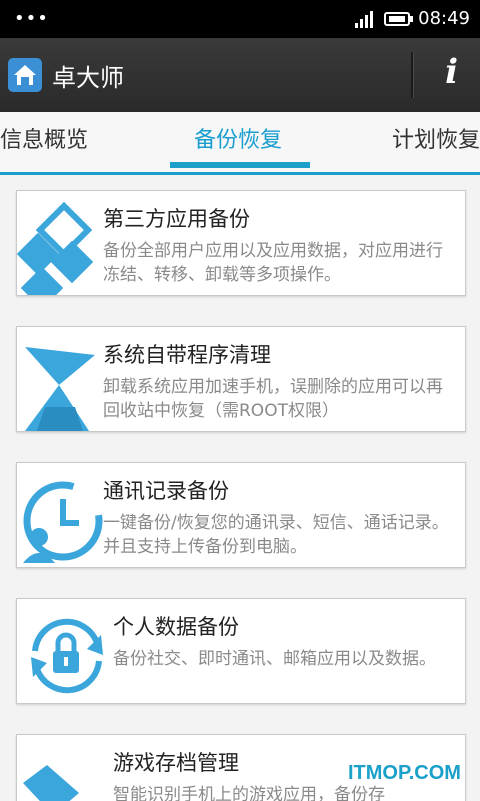 The image size is (480, 801). Describe the element at coordinates (51, 783) in the screenshot. I see `game-save-icon` at that location.